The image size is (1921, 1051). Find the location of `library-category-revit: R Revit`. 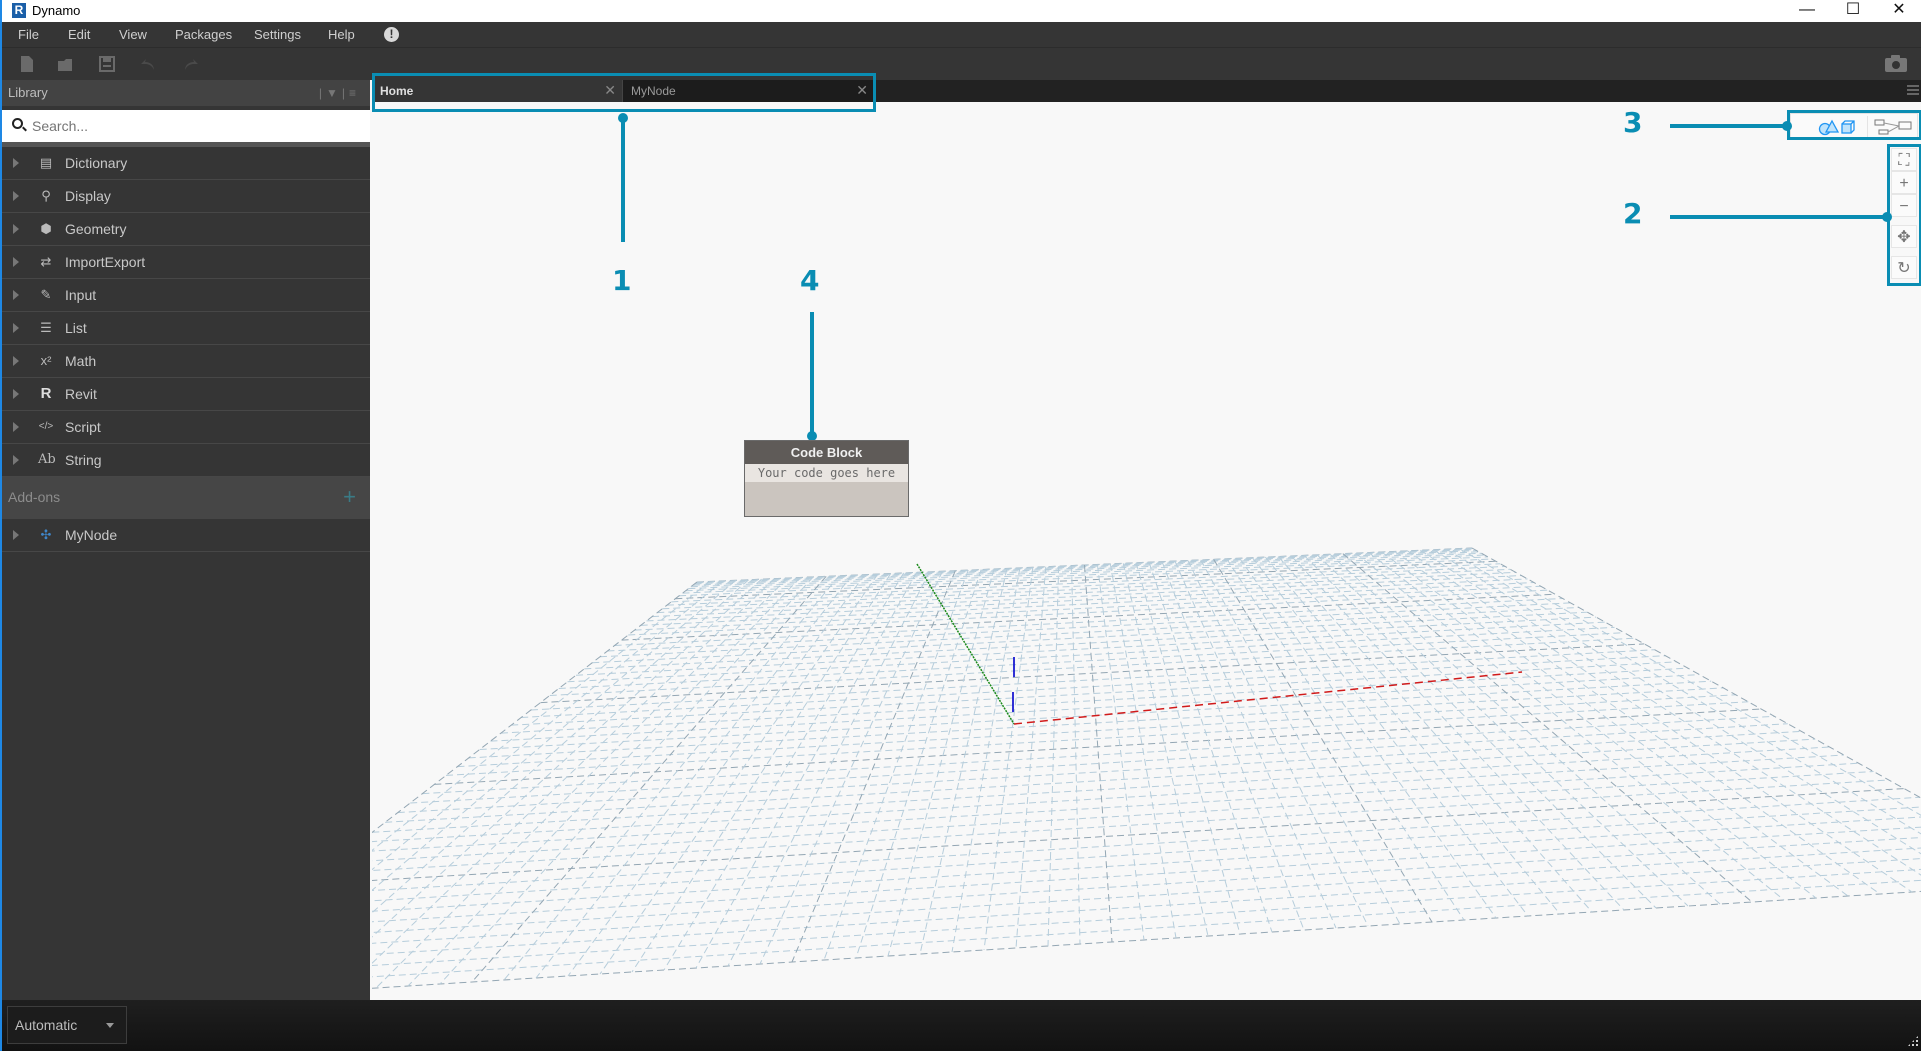

library-category-revit: R Revit is located at coordinates (186, 394).